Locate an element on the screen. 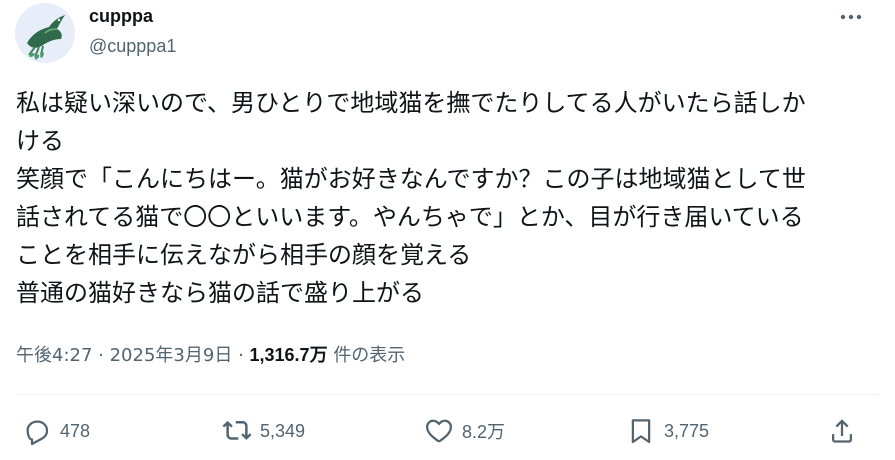 This screenshot has width=895, height=460. user-handle: @cupppa1 is located at coordinates (132, 46).